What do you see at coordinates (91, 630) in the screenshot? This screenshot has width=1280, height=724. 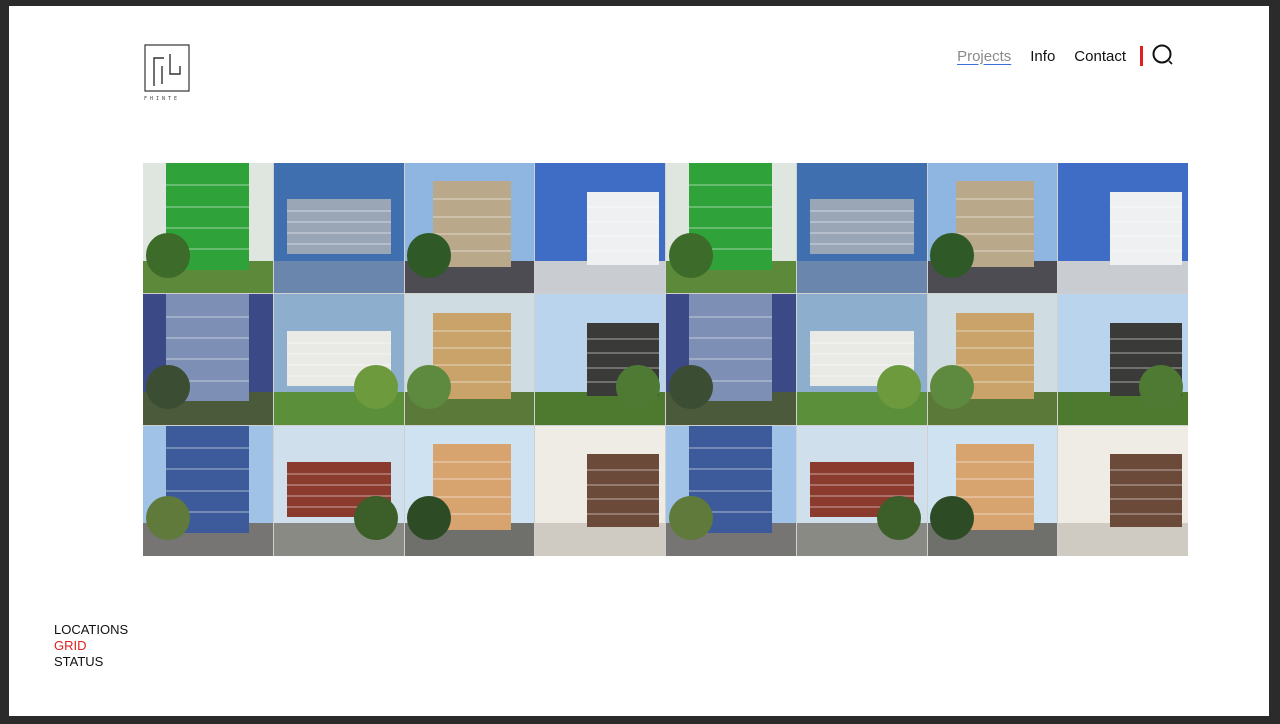 I see `filter-locations: LOCATIONS` at bounding box center [91, 630].